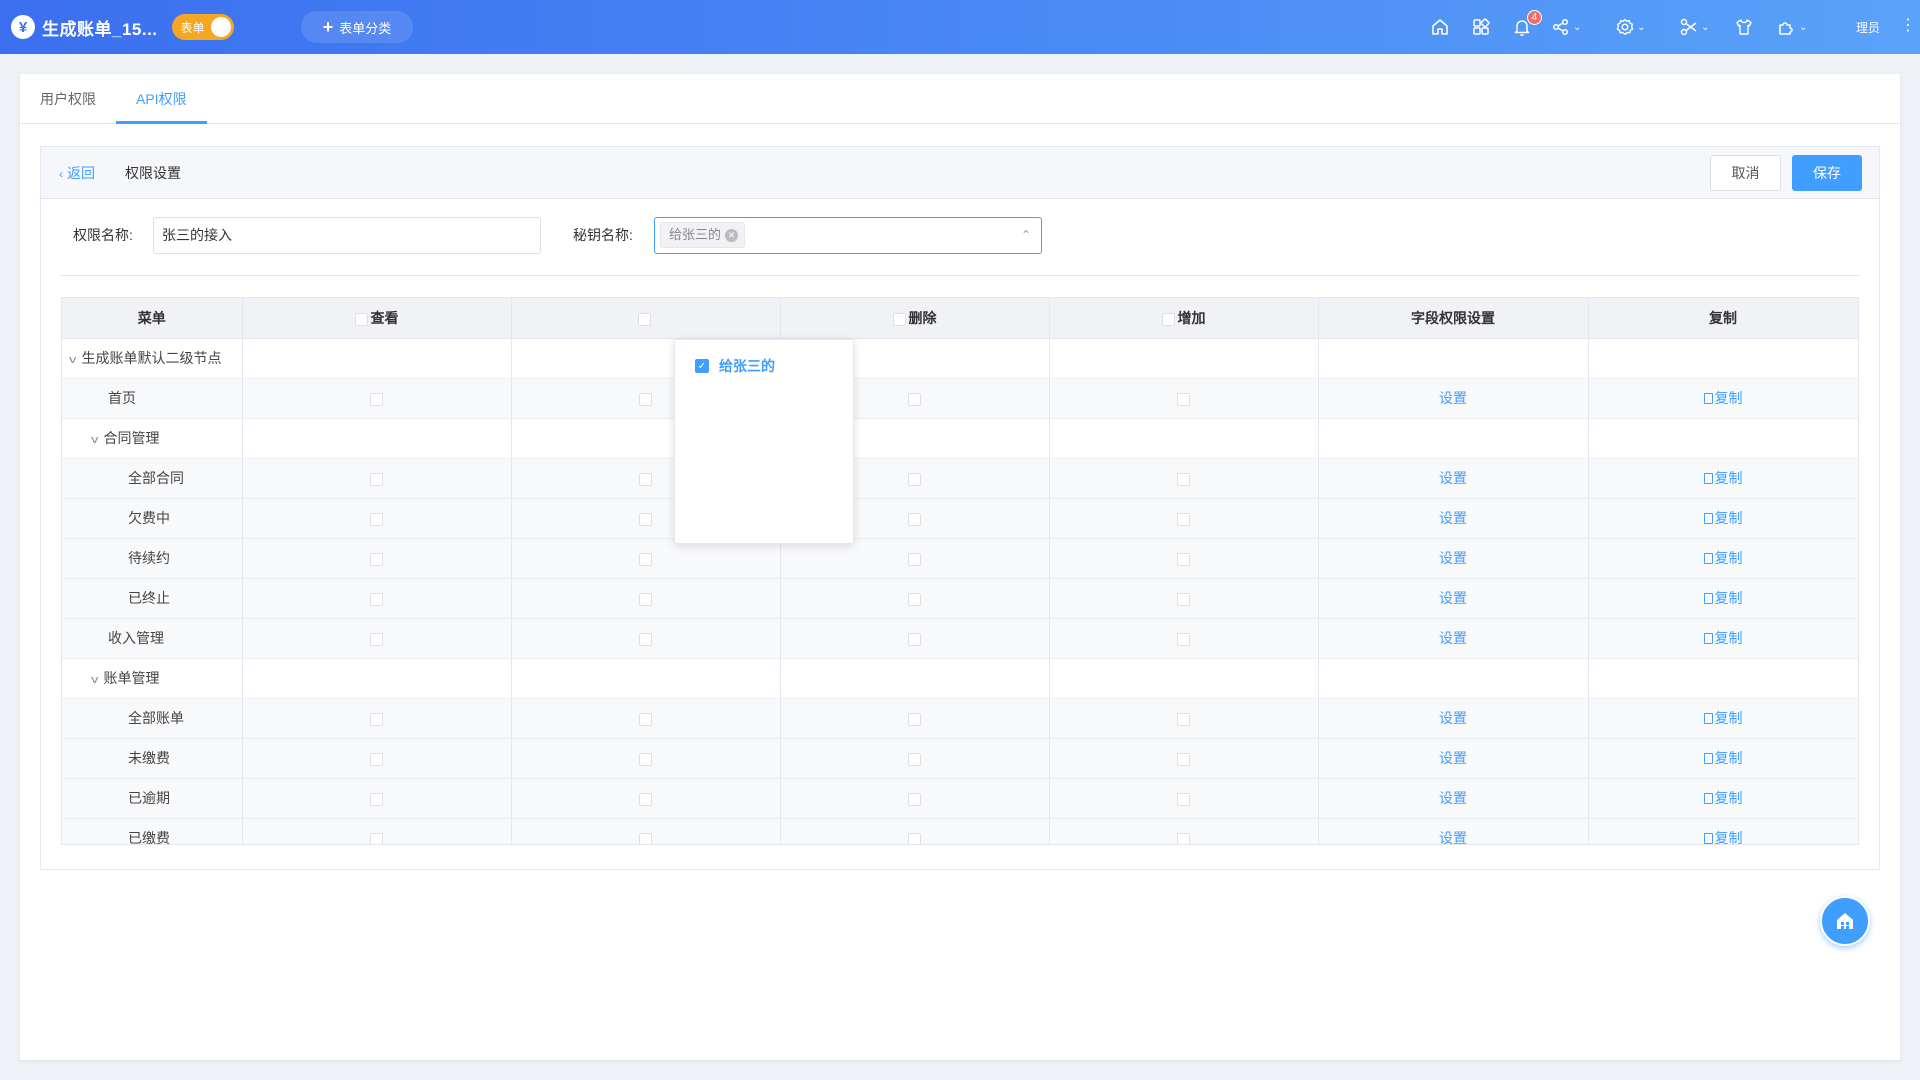 The width and height of the screenshot is (1920, 1080). I want to click on menu-cell: 全部账单, so click(152, 718).